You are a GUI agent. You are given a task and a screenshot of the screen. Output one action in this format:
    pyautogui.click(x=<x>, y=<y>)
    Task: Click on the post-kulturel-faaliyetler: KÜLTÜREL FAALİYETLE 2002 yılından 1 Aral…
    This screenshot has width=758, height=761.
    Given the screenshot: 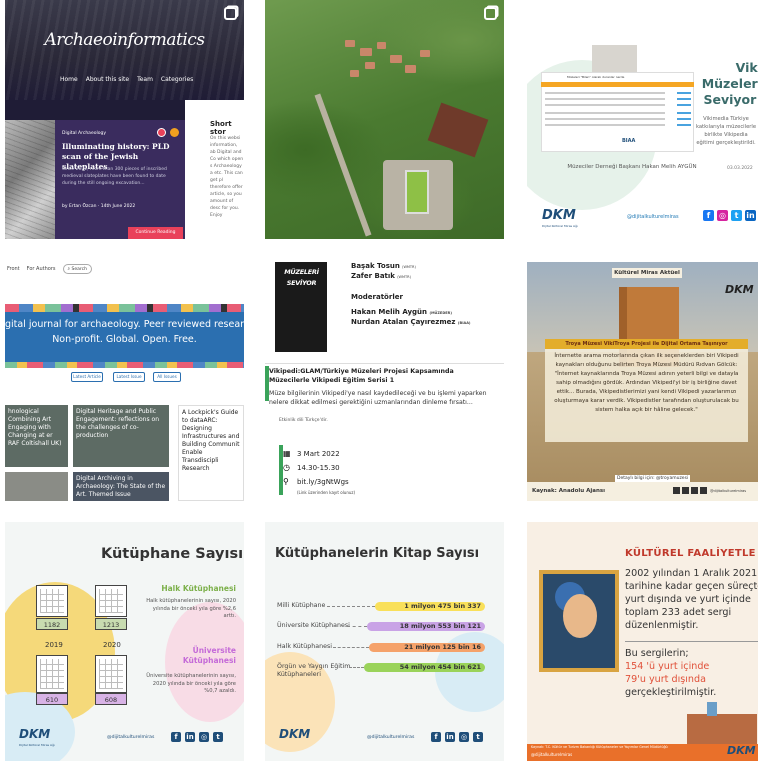 What is the action you would take?
    pyautogui.click(x=642, y=641)
    